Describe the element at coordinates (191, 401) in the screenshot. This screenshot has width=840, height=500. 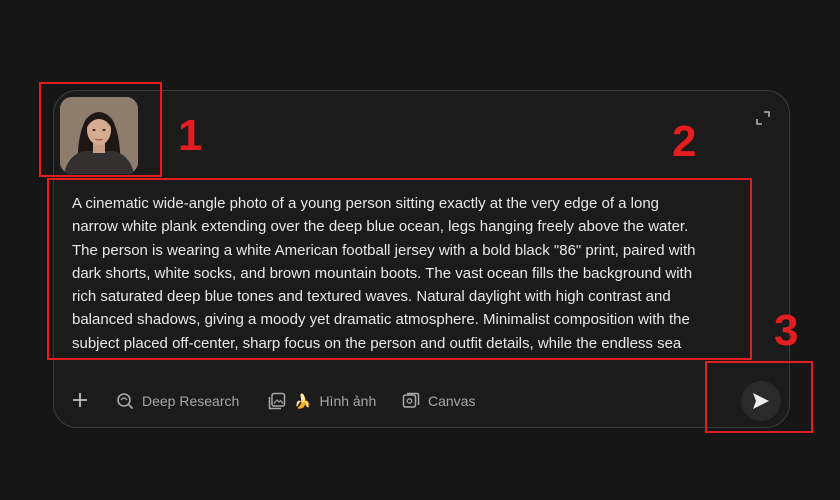
I see `deep-research-label: Deep Research` at that location.